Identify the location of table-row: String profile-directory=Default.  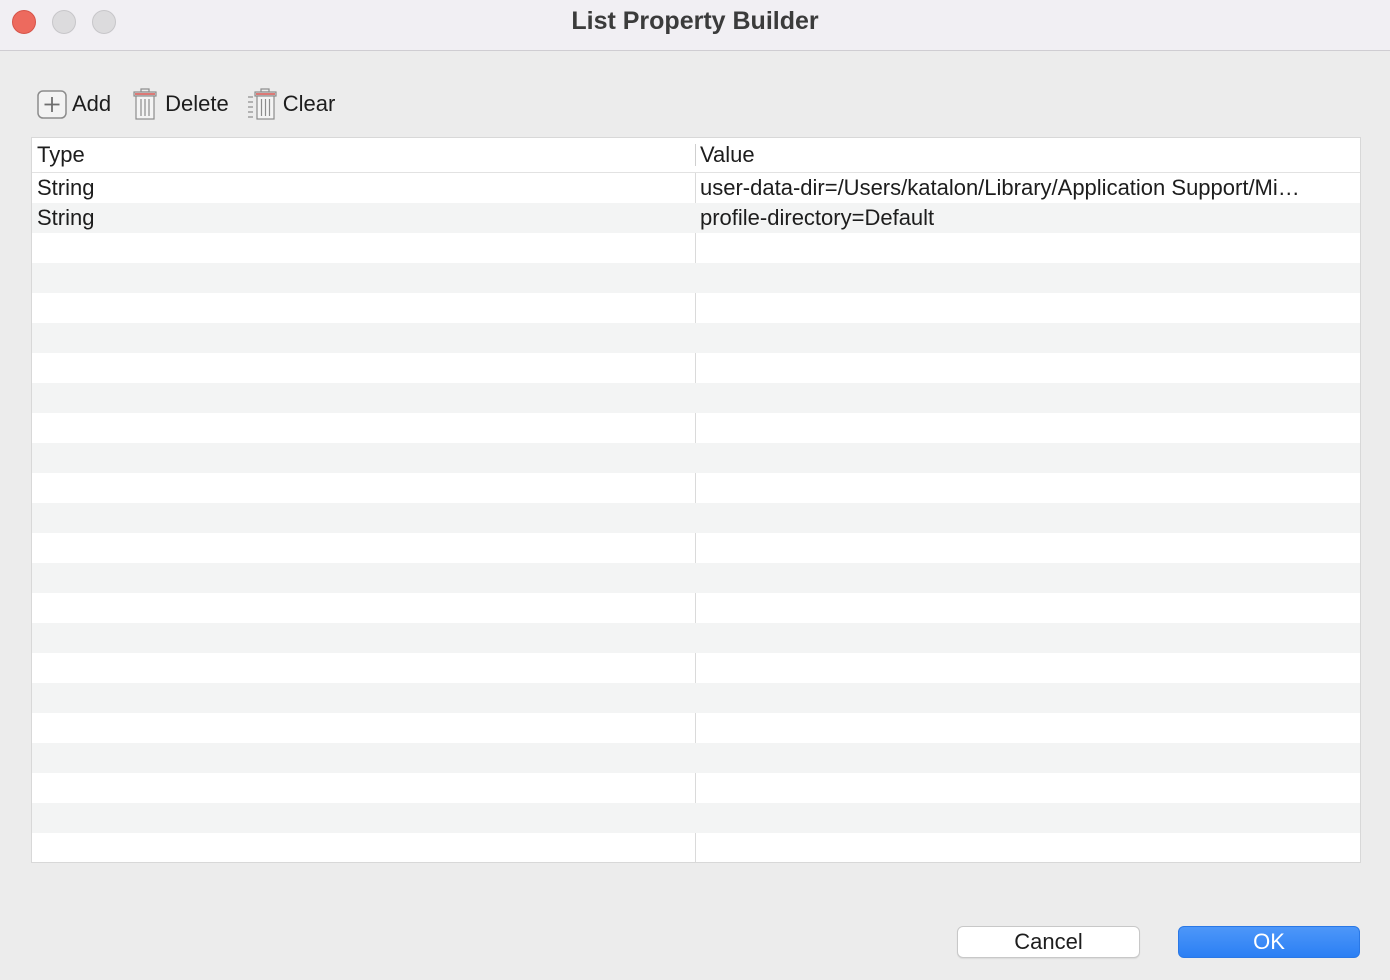
(696, 218).